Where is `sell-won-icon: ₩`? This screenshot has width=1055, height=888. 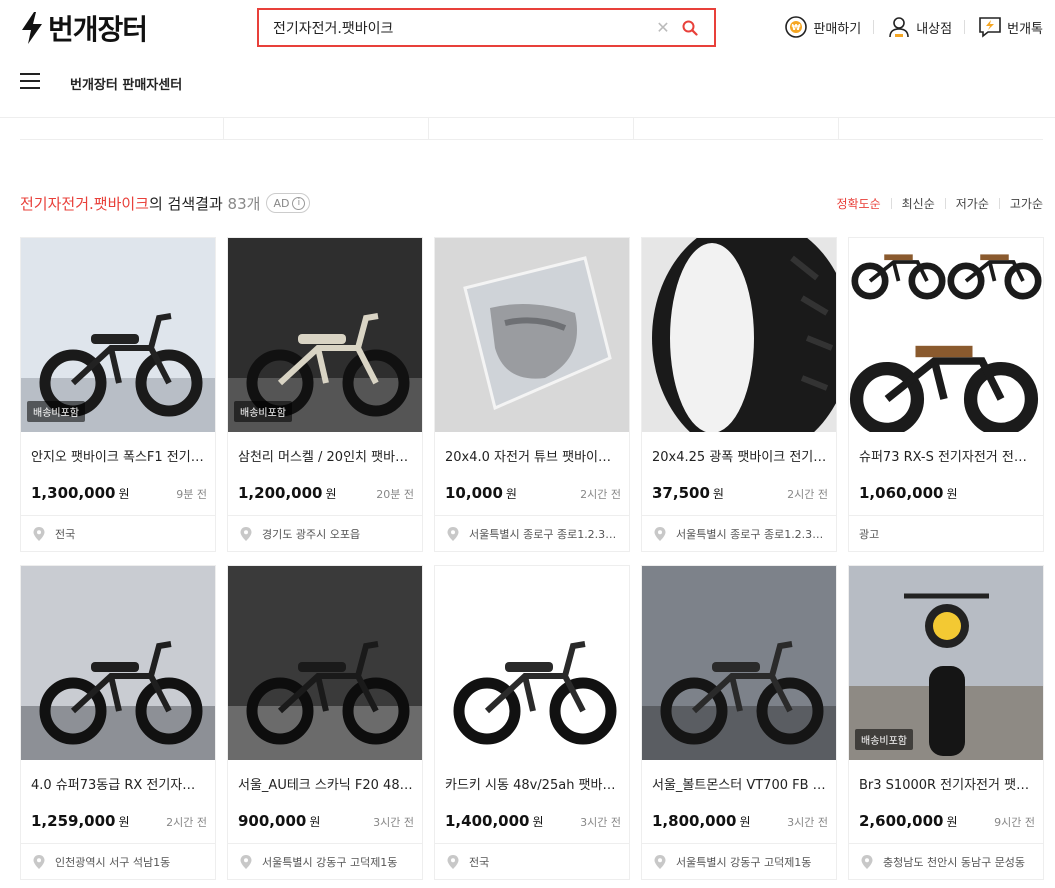 sell-won-icon: ₩ is located at coordinates (796, 27).